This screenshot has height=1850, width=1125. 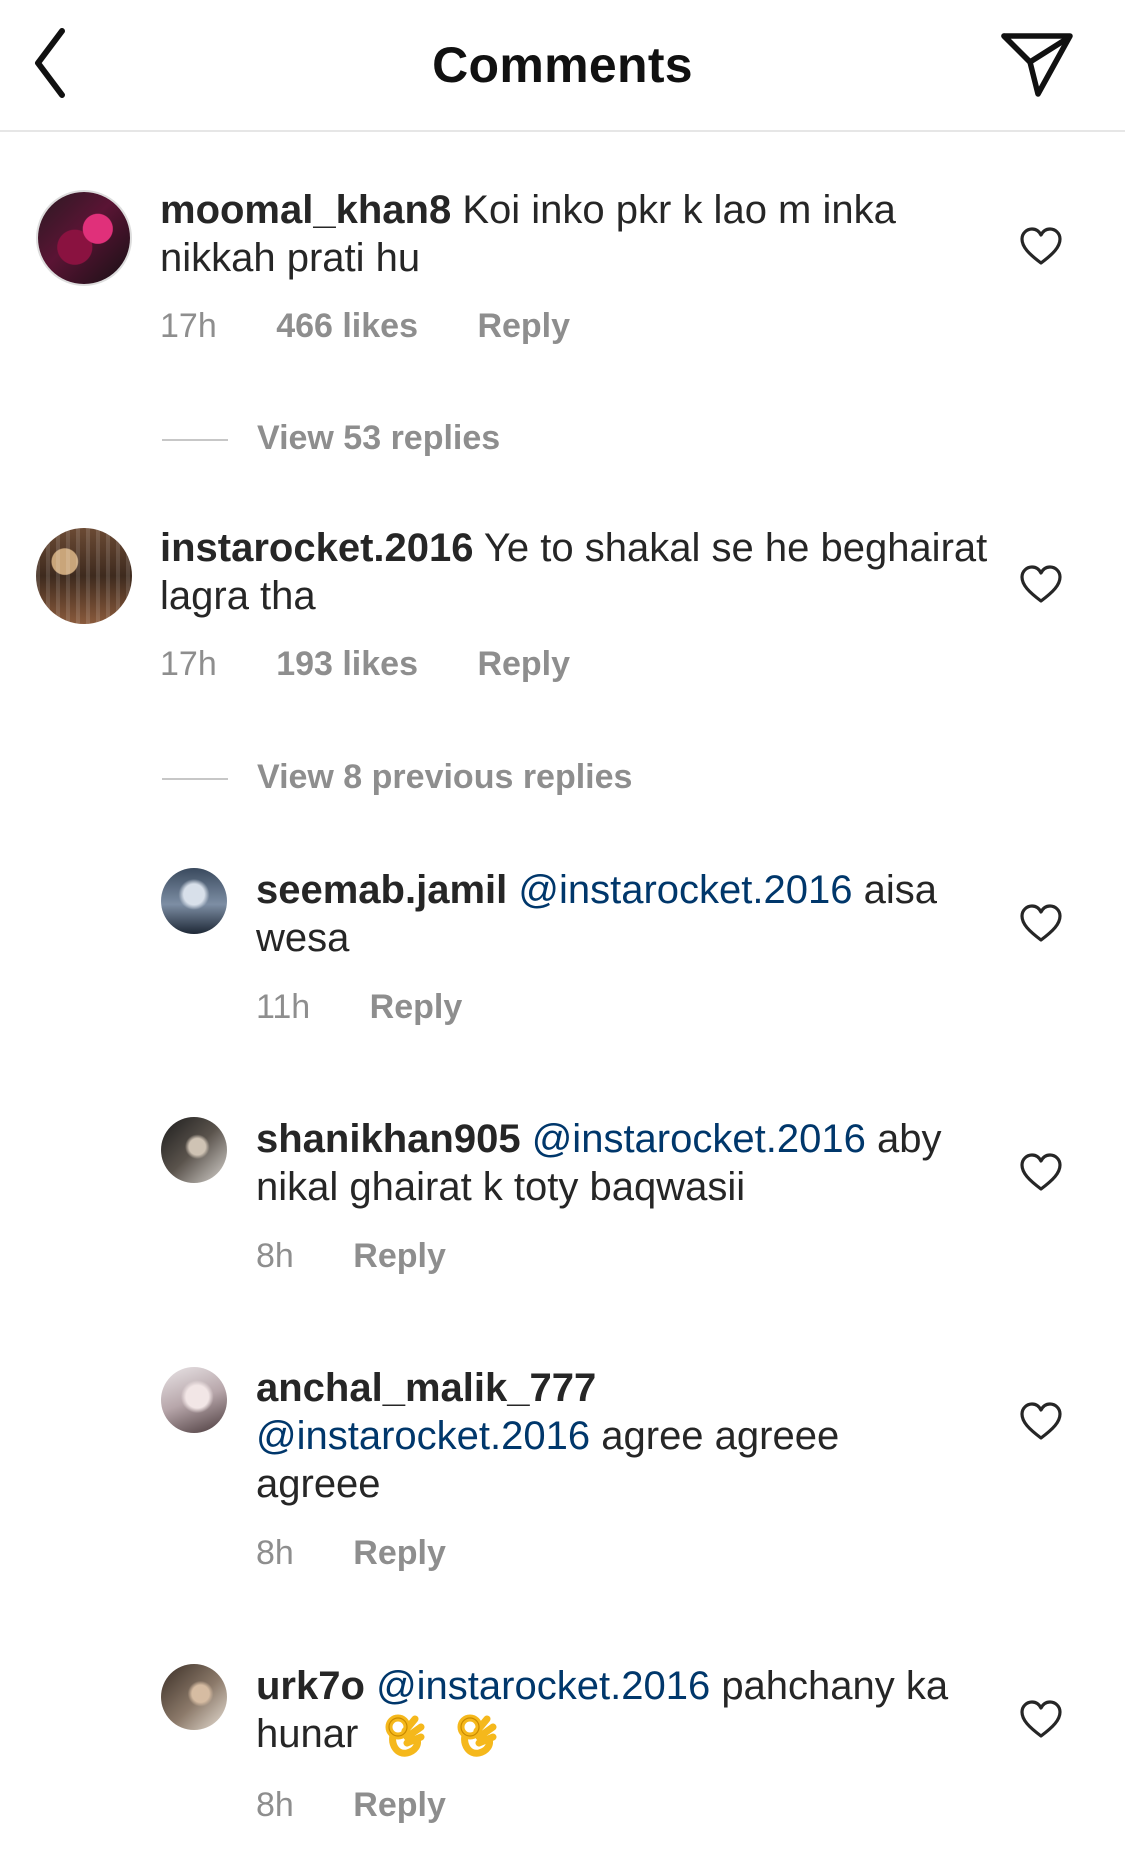 What do you see at coordinates (381, 890) in the screenshot?
I see `reply-username: seemab.jamil` at bounding box center [381, 890].